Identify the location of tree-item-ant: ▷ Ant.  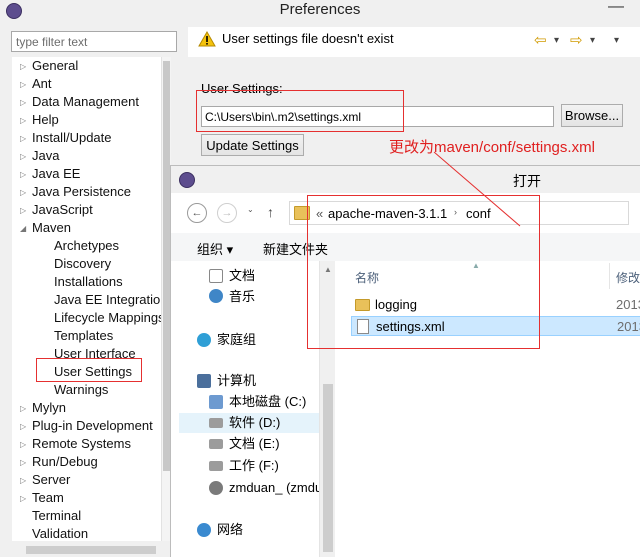
(36, 84).